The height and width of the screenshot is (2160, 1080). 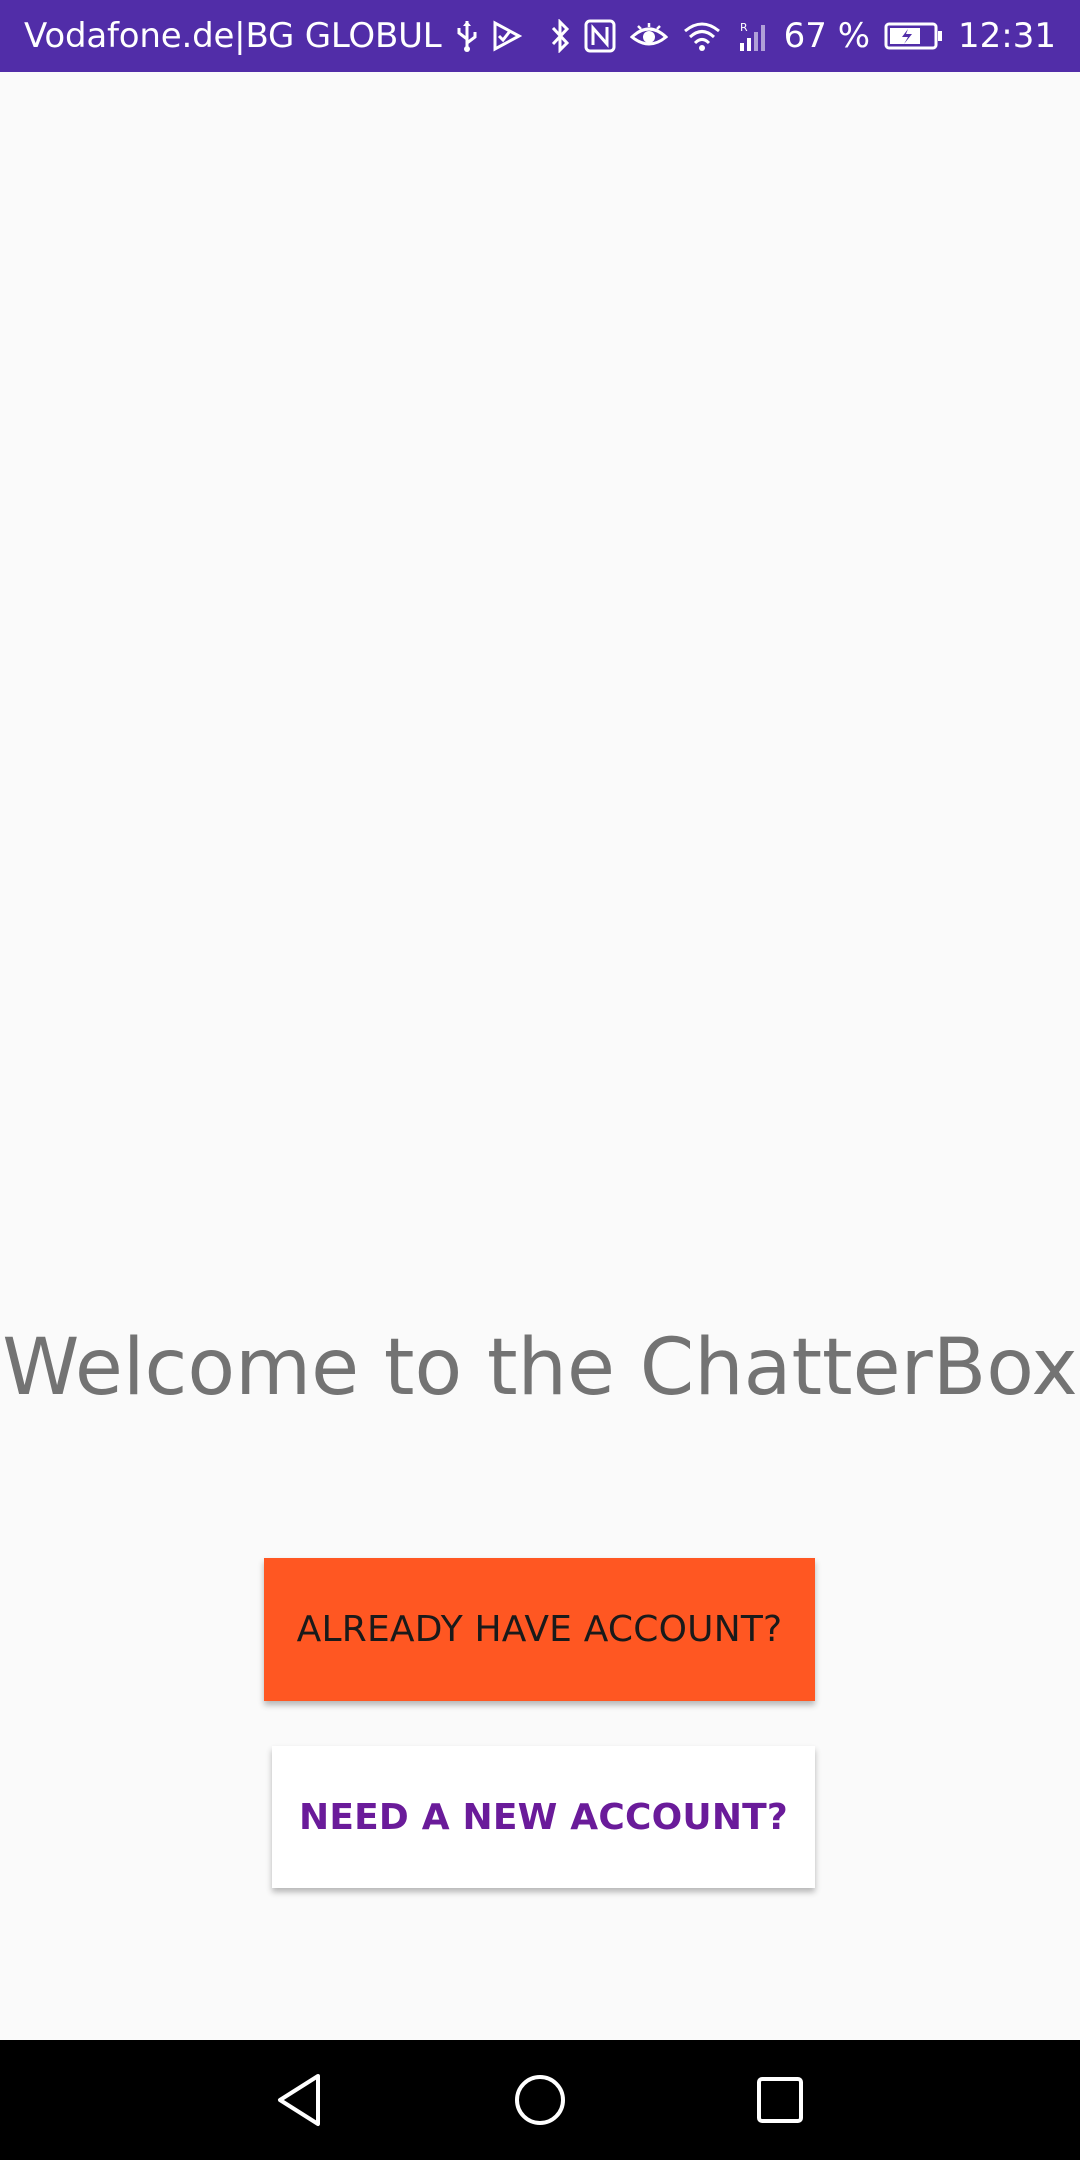 I want to click on usb-icon, so click(x=467, y=36).